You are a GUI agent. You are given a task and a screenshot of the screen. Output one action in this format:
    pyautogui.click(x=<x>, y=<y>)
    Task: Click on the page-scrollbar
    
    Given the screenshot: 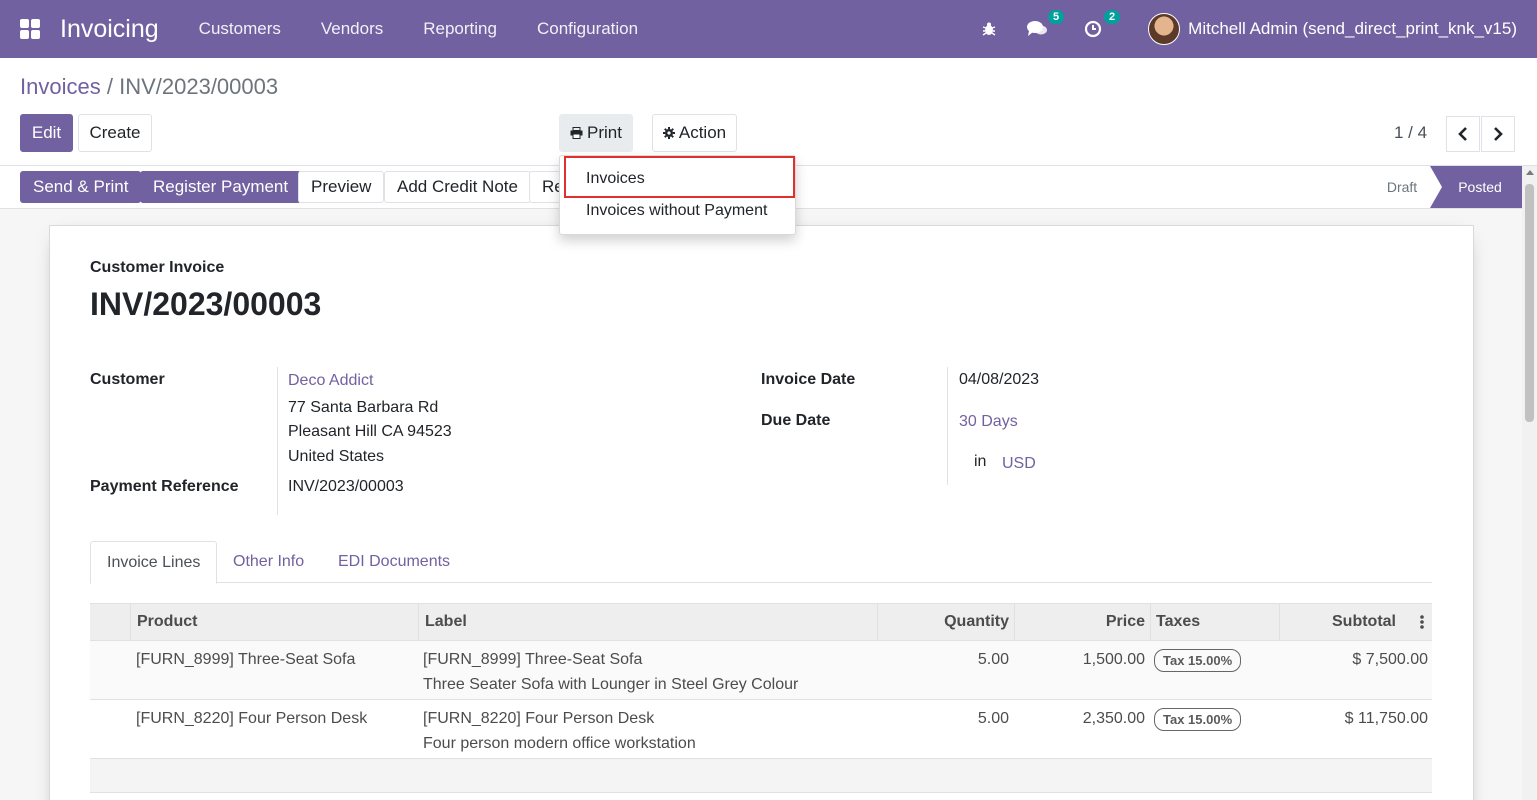 What is the action you would take?
    pyautogui.click(x=1529, y=483)
    